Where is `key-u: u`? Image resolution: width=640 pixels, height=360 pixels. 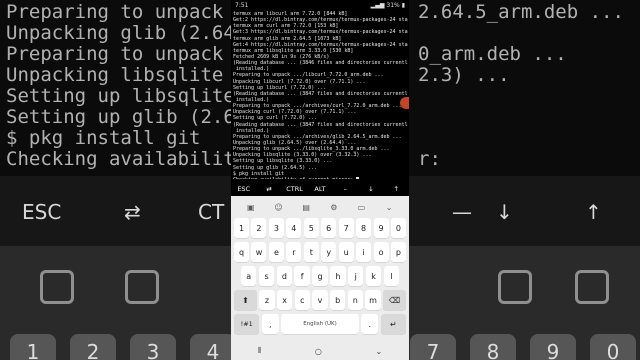 key-u: u is located at coordinates (346, 252).